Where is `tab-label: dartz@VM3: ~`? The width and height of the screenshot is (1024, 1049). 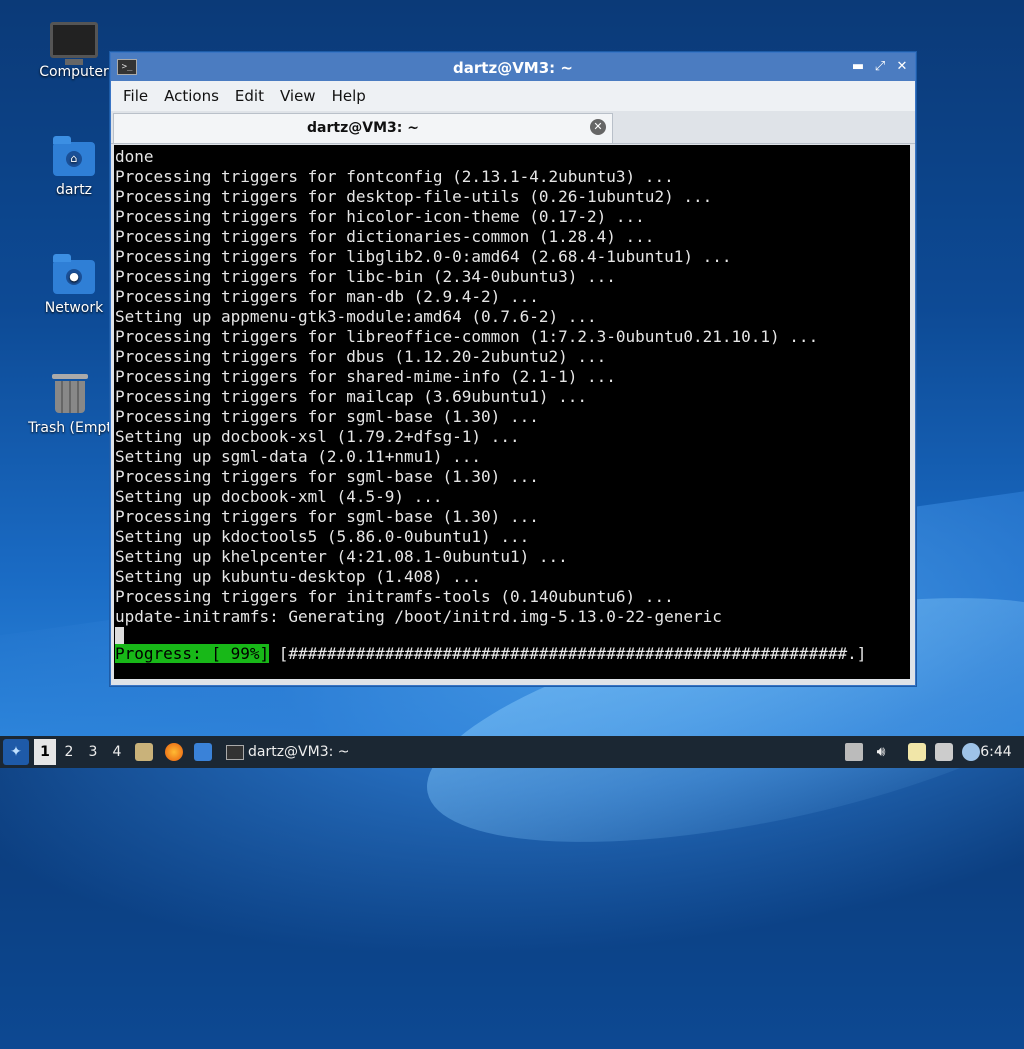
tab-label: dartz@VM3: ~ is located at coordinates (363, 128).